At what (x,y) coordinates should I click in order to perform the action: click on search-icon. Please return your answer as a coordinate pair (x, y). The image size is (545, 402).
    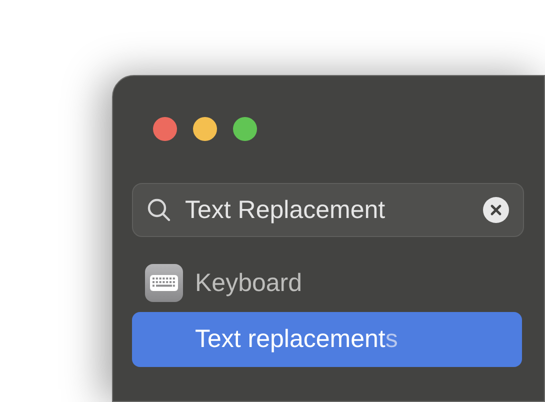
    Looking at the image, I should click on (159, 210).